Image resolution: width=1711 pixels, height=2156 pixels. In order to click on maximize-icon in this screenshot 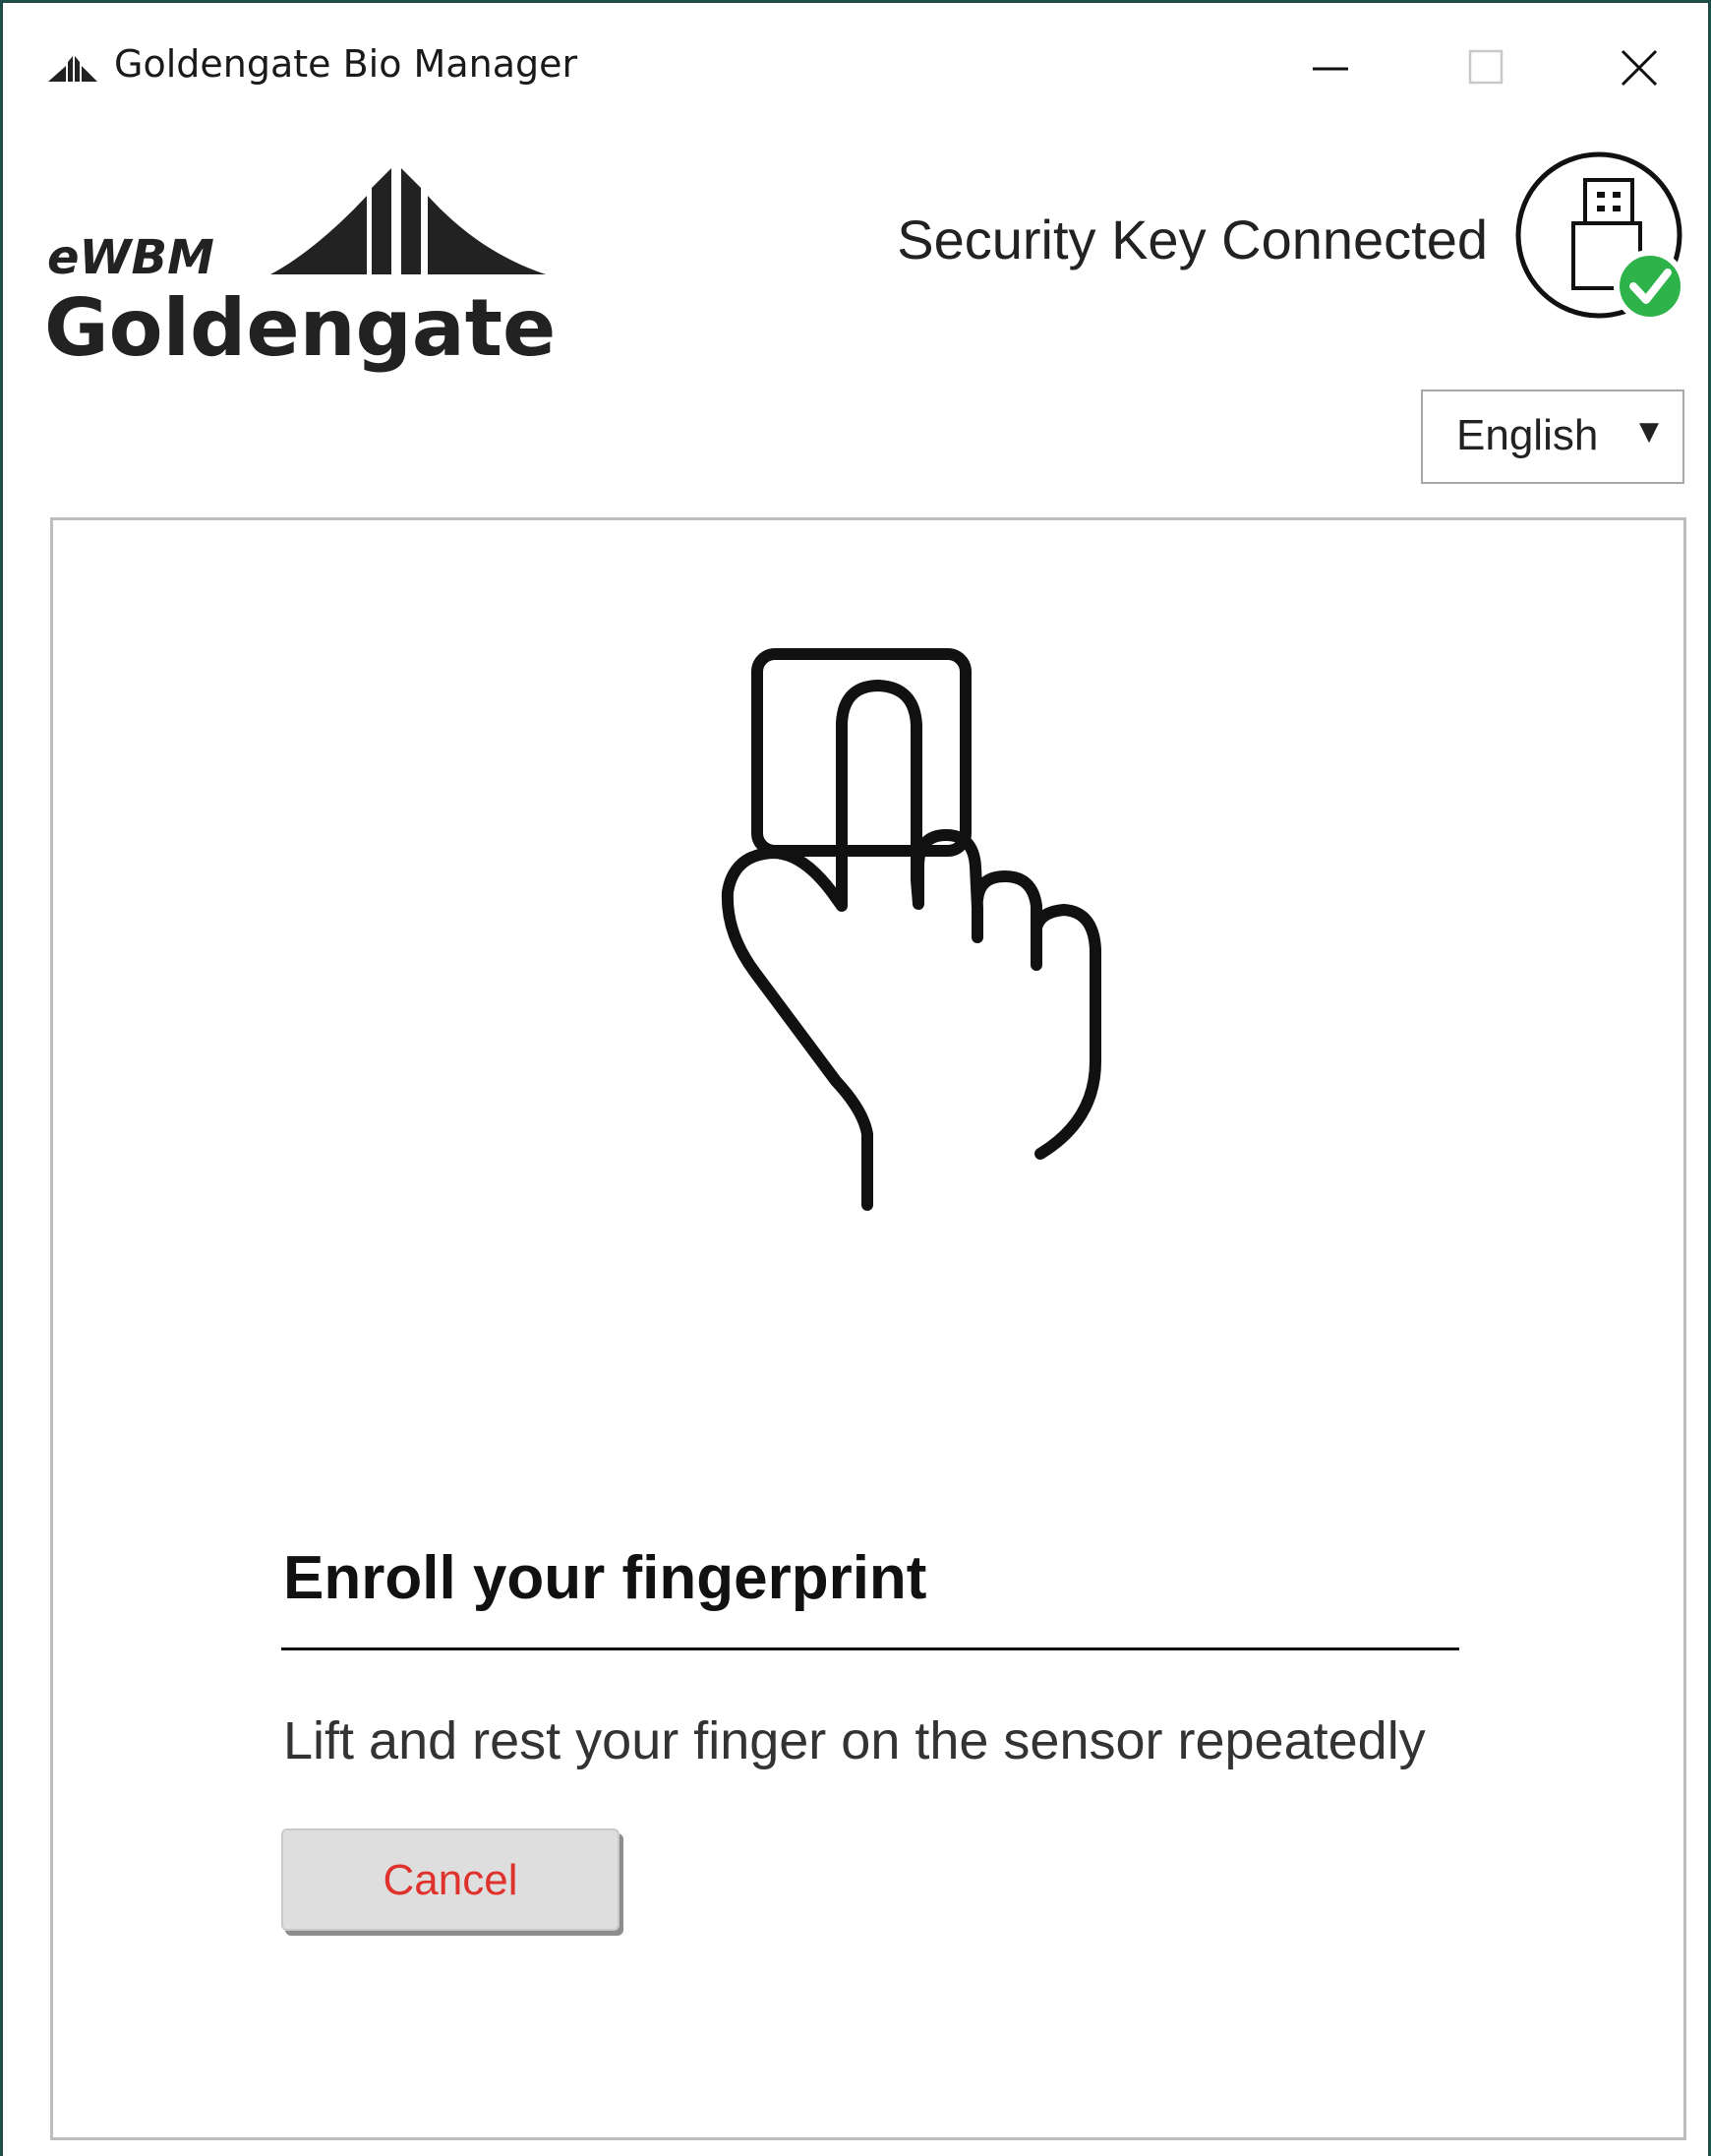, I will do `click(1486, 67)`.